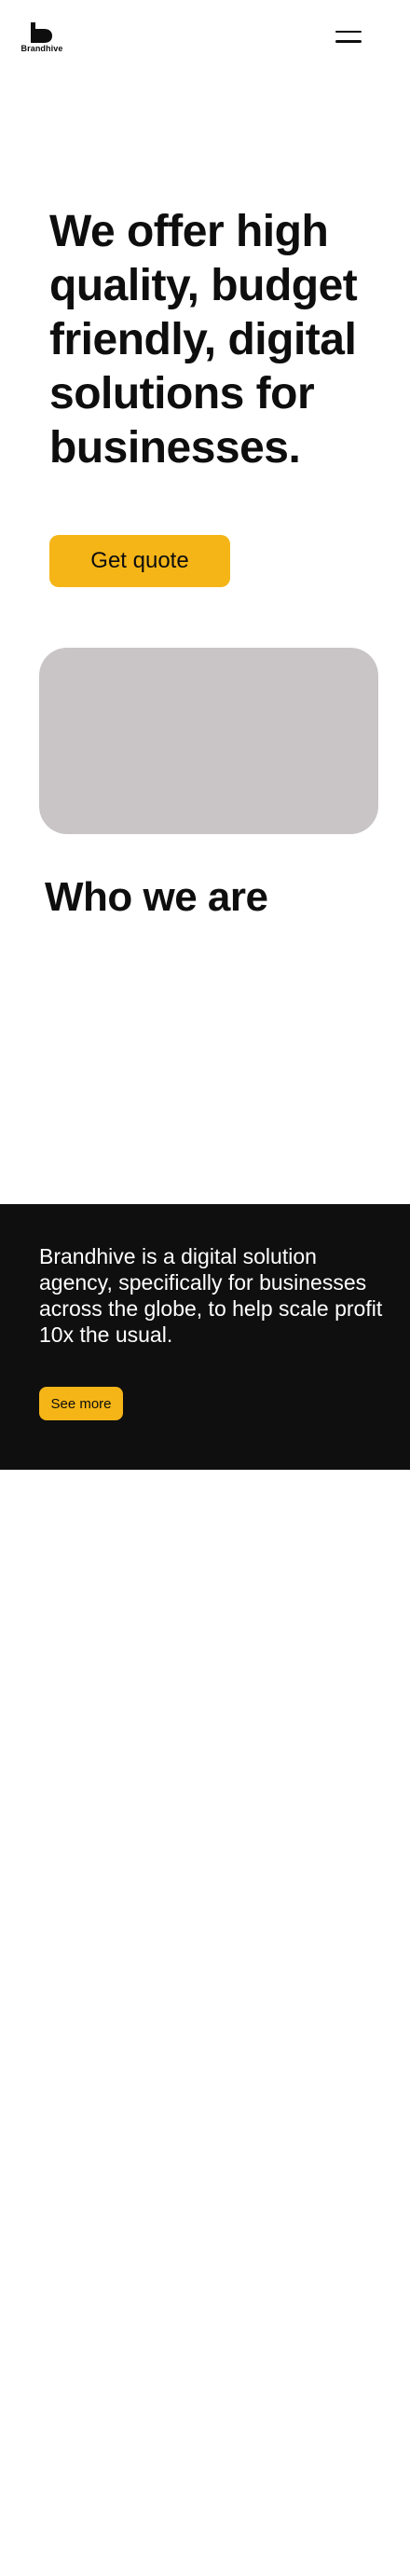  Describe the element at coordinates (348, 36) in the screenshot. I see `hamburger-menu-button` at that location.